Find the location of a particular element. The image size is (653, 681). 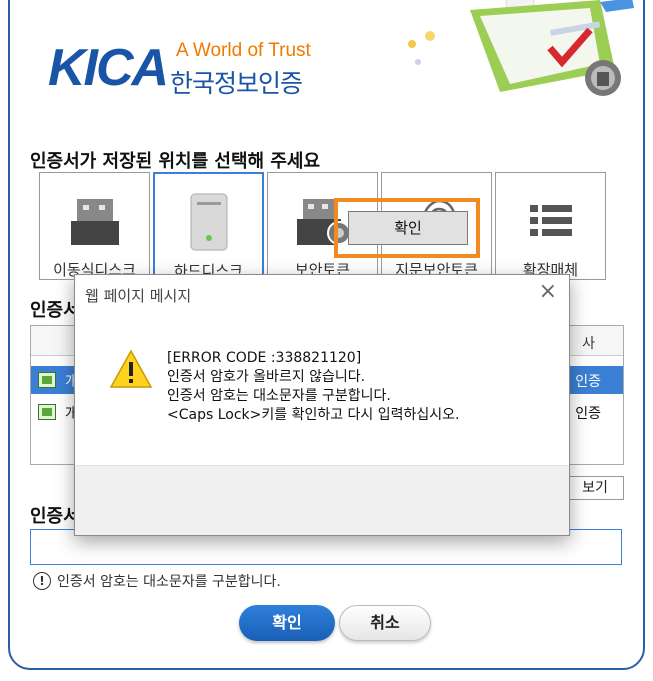

certificate-illustration is located at coordinates (520, 55).